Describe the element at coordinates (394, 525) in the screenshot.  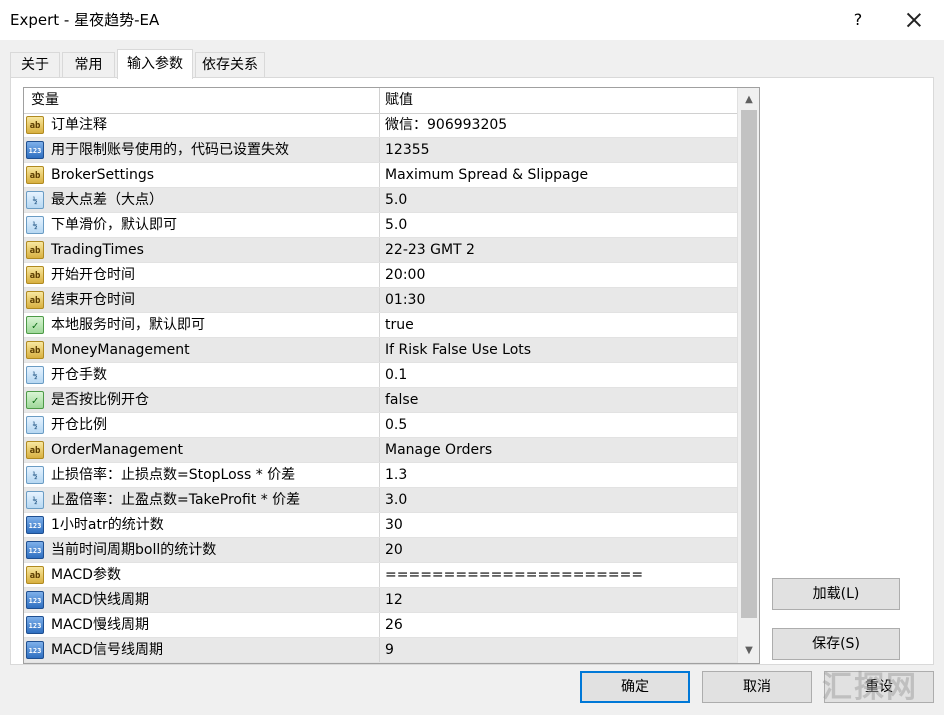
I see `parameter-value: 30` at that location.